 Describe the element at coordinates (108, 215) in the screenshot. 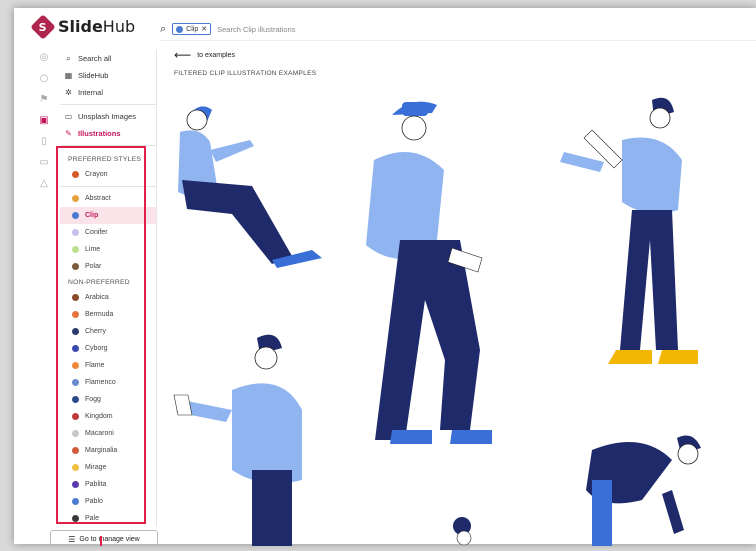

I see `style-item-clip: Clip` at that location.